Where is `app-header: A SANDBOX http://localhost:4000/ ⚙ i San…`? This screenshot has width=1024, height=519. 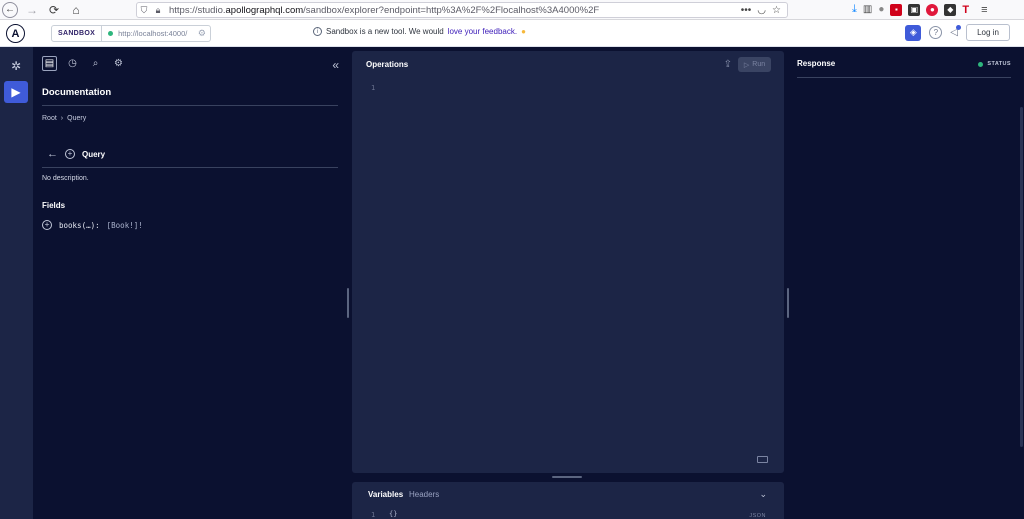 app-header: A SANDBOX http://localhost:4000/ ⚙ i San… is located at coordinates (512, 33).